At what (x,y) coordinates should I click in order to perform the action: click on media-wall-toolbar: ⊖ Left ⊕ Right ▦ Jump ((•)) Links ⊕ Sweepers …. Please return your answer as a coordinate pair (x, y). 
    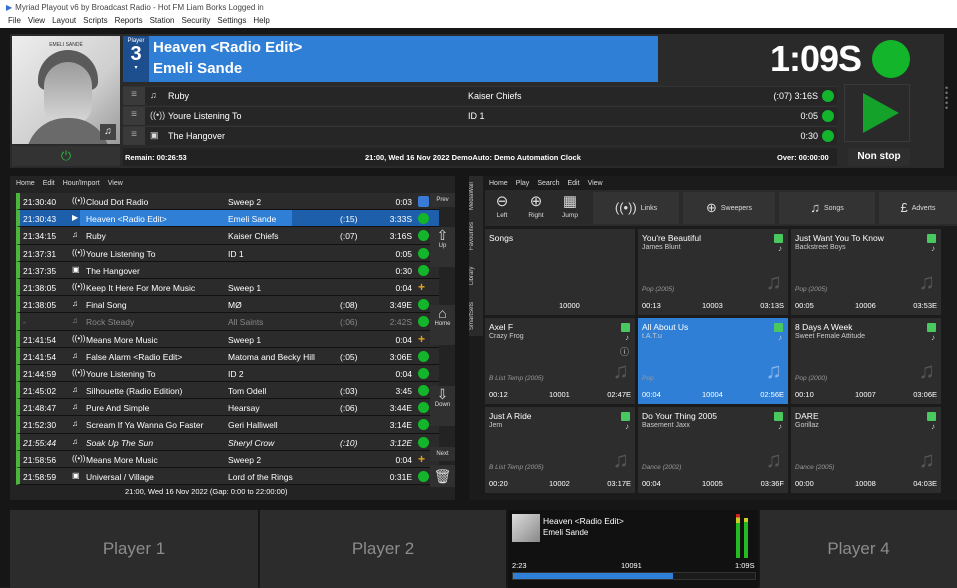
    Looking at the image, I should click on (721, 208).